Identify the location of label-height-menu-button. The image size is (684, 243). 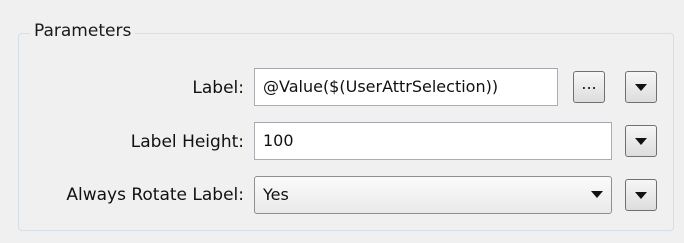
(641, 141).